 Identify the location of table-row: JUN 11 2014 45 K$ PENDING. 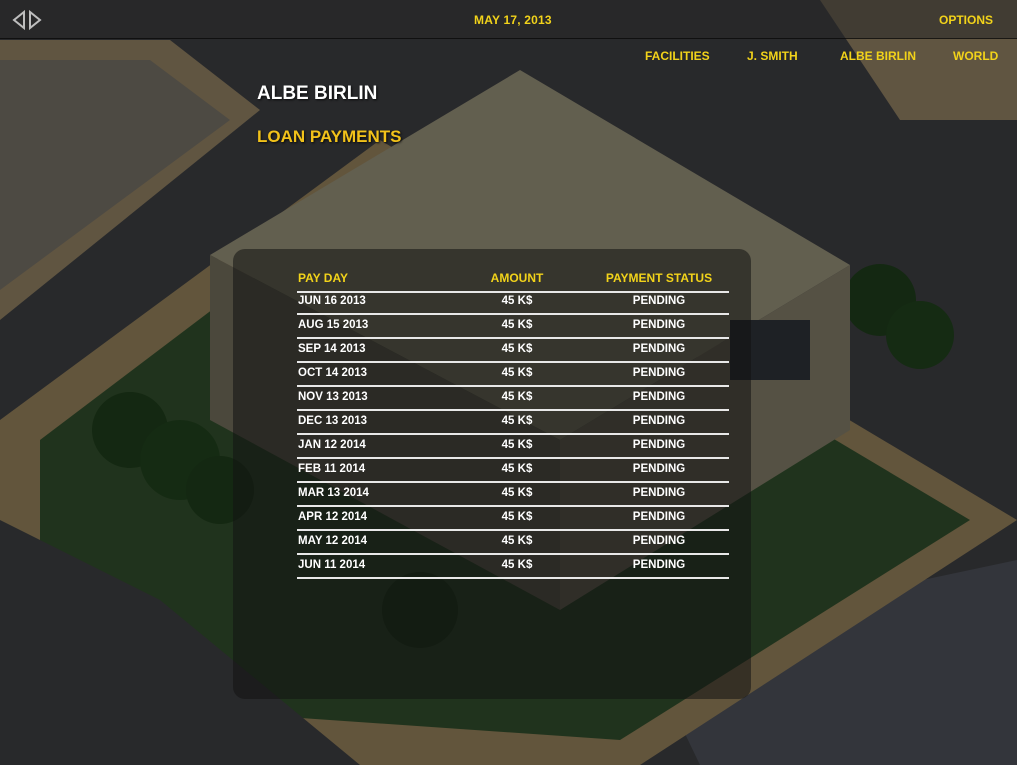
(513, 567).